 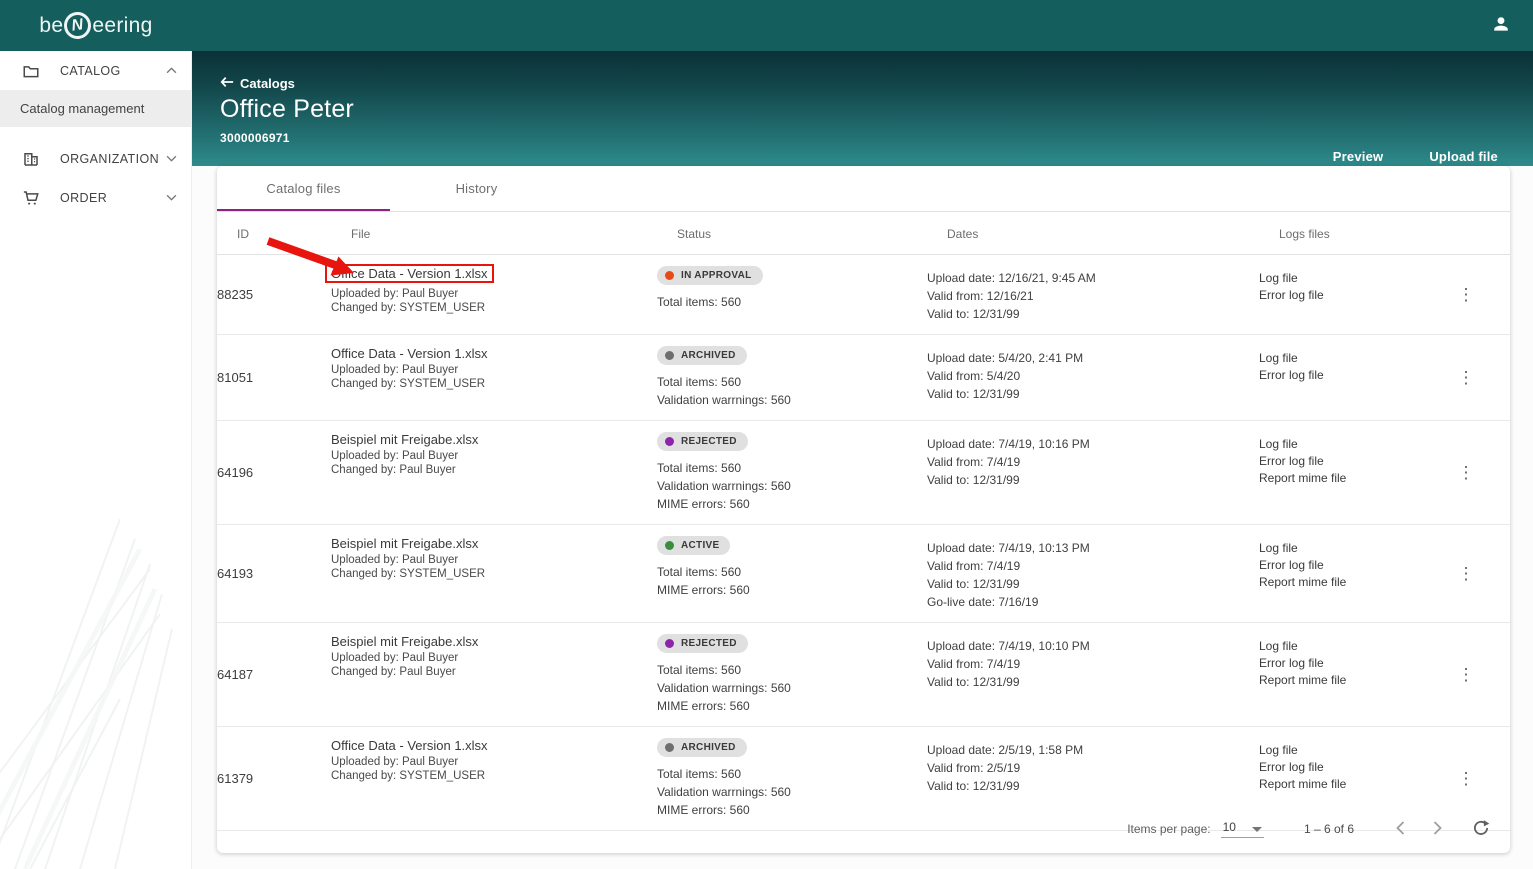 What do you see at coordinates (84, 197) in the screenshot?
I see `sidebar-item-label: ORDER` at bounding box center [84, 197].